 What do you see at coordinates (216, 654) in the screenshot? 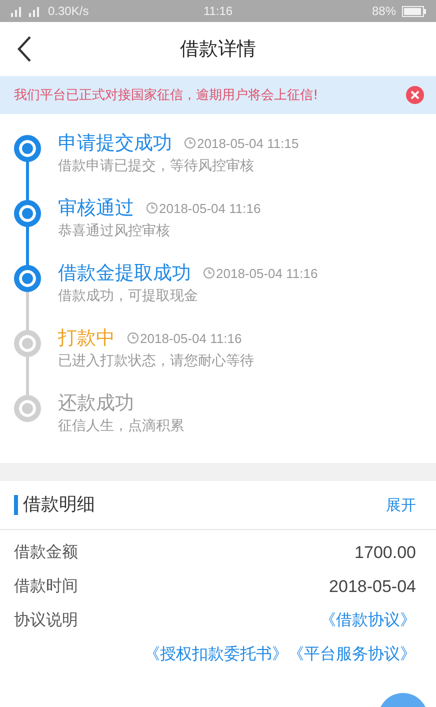
I see `agreement-link: 《授权扣款委托书》` at bounding box center [216, 654].